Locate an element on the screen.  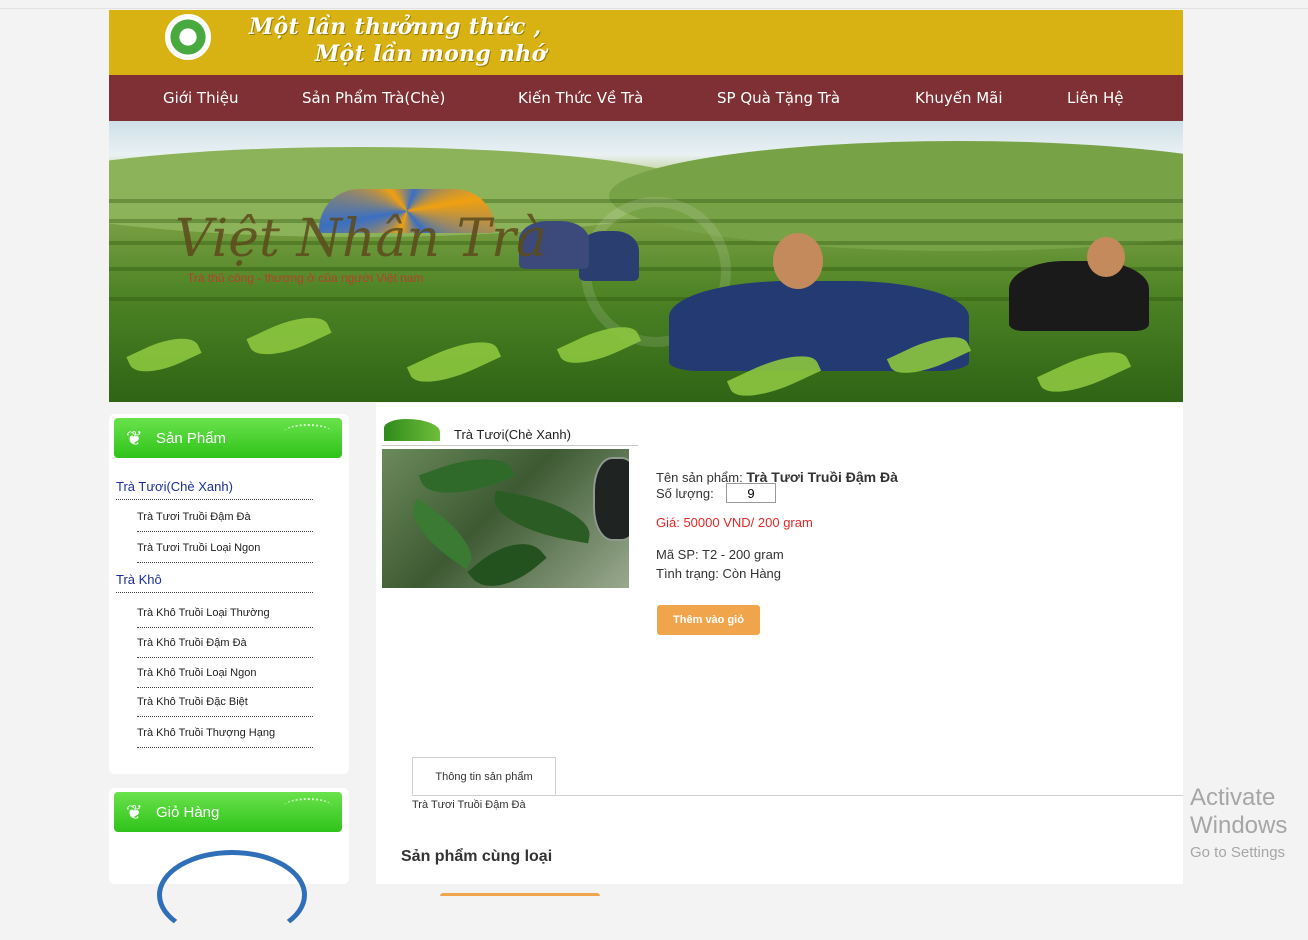
product-image is located at coordinates (505, 518).